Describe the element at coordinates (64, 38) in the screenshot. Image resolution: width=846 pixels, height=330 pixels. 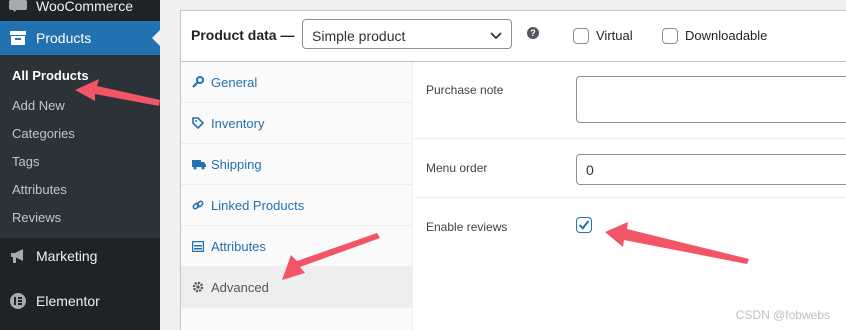
I see `menu-products-label: Products` at that location.